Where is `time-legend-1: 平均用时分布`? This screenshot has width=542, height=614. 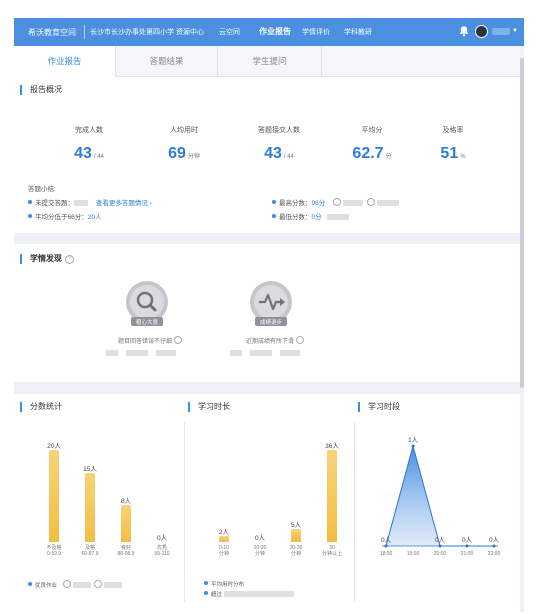 time-legend-1: 平均用时分布 is located at coordinates (224, 584).